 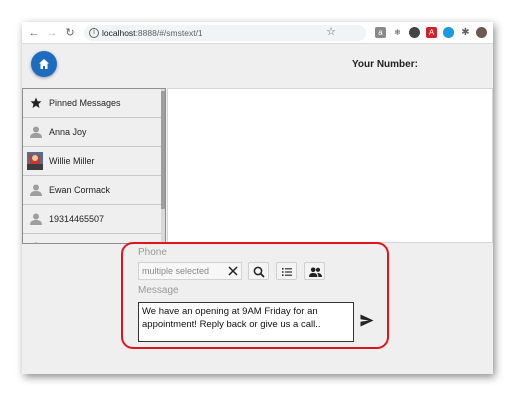 What do you see at coordinates (36, 102) in the screenshot?
I see `star-icon` at bounding box center [36, 102].